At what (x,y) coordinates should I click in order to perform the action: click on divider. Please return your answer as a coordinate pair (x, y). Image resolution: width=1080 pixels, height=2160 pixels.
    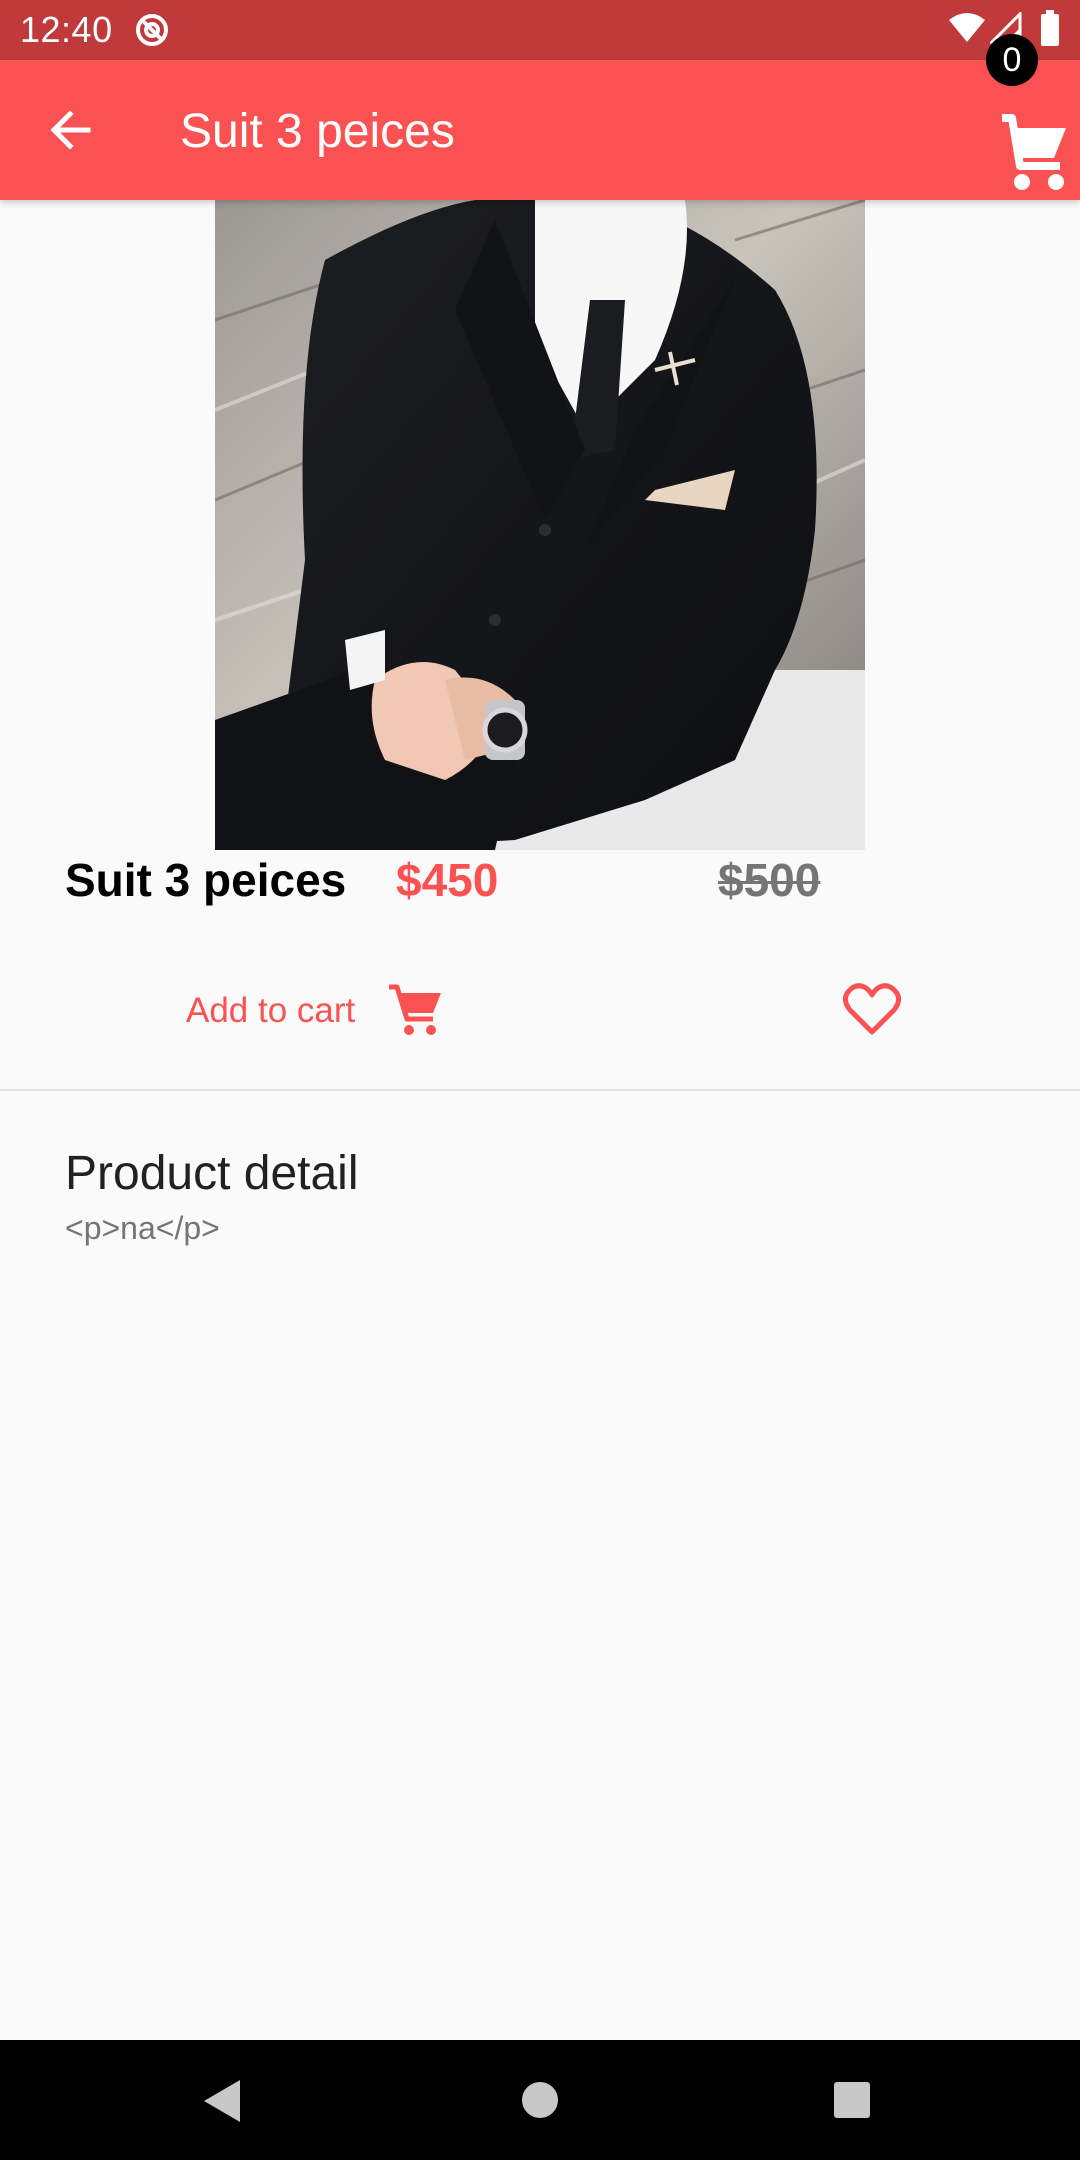
    Looking at the image, I should click on (540, 1090).